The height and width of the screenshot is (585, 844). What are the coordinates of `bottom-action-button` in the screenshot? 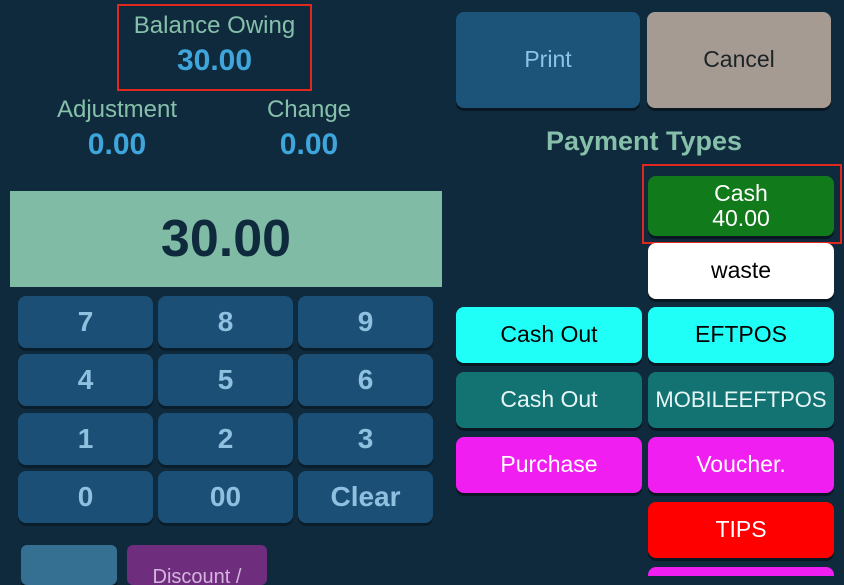 It's located at (69, 565).